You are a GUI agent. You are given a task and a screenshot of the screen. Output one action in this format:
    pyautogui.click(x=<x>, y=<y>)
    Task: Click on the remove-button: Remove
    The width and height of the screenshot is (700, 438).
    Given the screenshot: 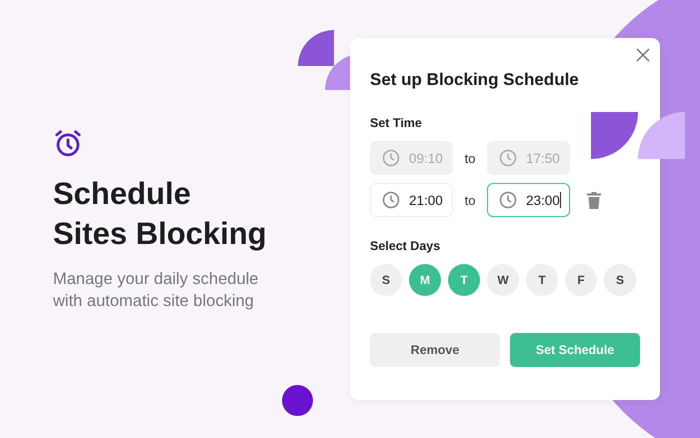 What is the action you would take?
    pyautogui.click(x=435, y=350)
    